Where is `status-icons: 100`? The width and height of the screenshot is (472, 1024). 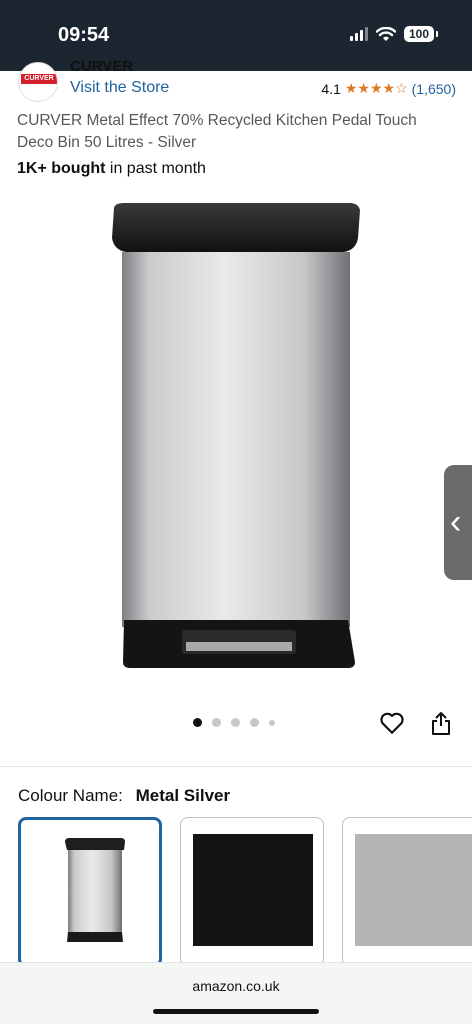
status-icons: 100 is located at coordinates (394, 34).